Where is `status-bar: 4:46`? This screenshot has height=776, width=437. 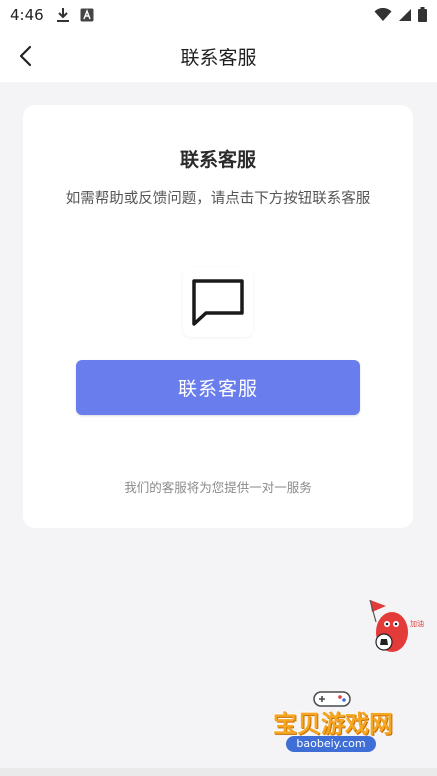 status-bar: 4:46 is located at coordinates (218, 15).